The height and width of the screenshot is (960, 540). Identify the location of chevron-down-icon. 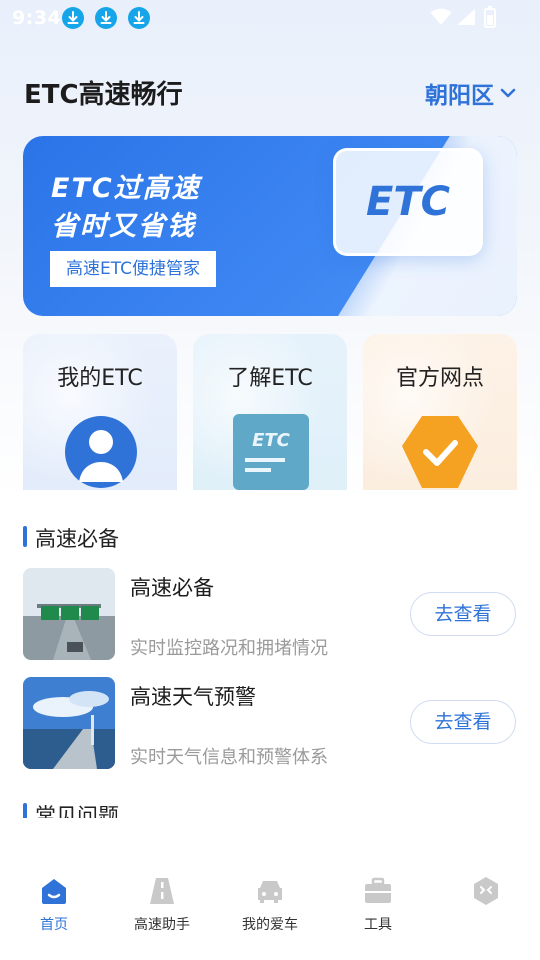
(508, 93).